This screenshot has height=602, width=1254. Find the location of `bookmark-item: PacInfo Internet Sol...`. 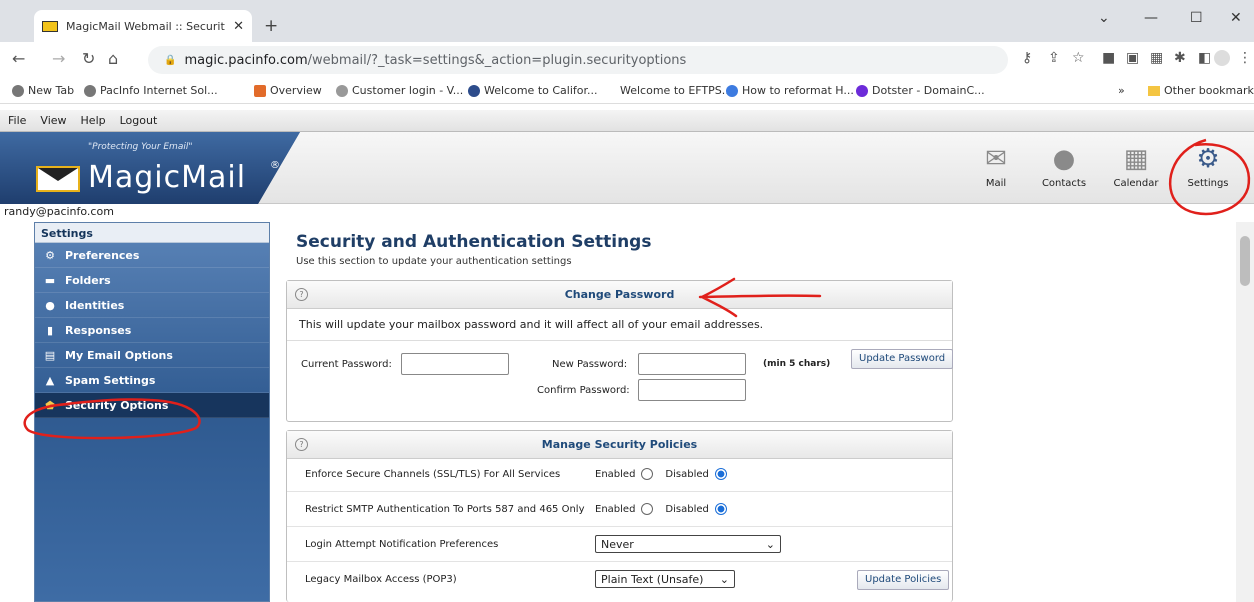

bookmark-item: PacInfo Internet Sol... is located at coordinates (151, 90).